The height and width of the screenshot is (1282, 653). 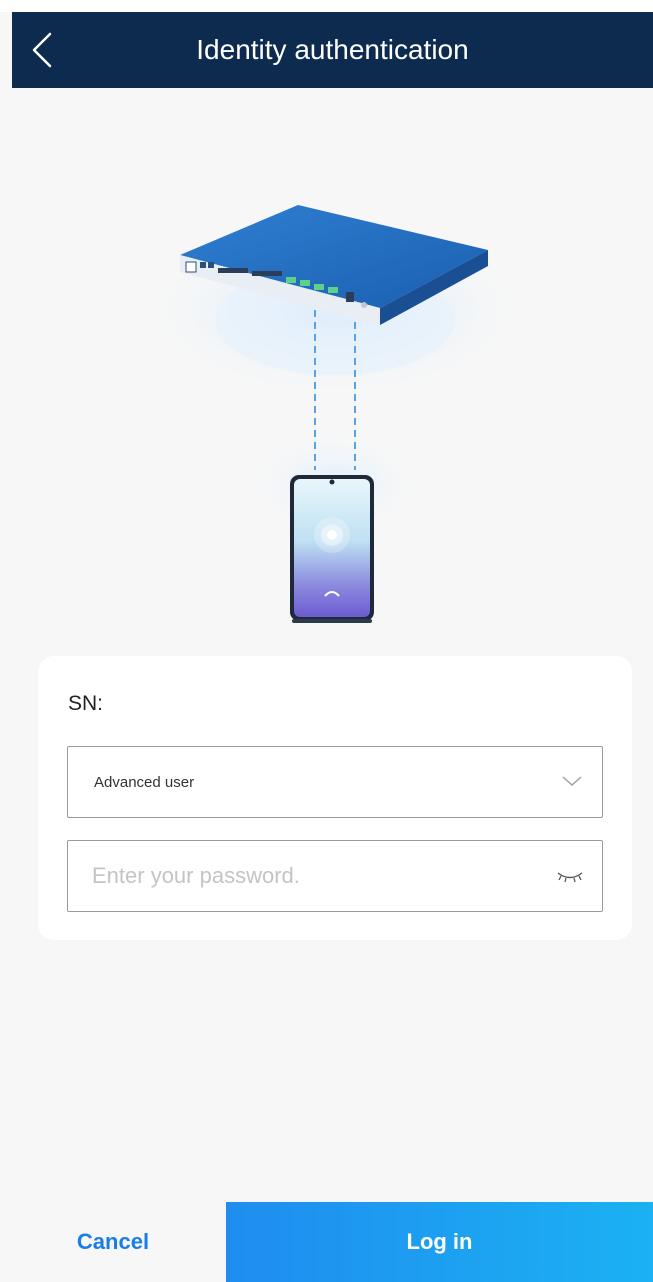 I want to click on page-title: Identity authentication, so click(x=332, y=49).